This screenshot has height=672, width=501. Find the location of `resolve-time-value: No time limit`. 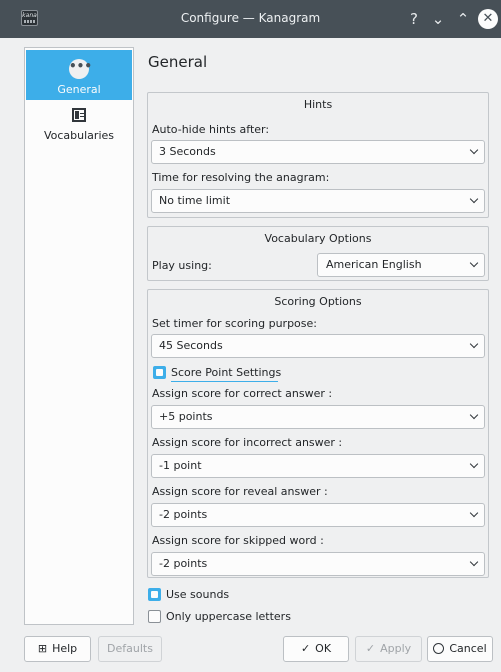

resolve-time-value: No time limit is located at coordinates (195, 200).